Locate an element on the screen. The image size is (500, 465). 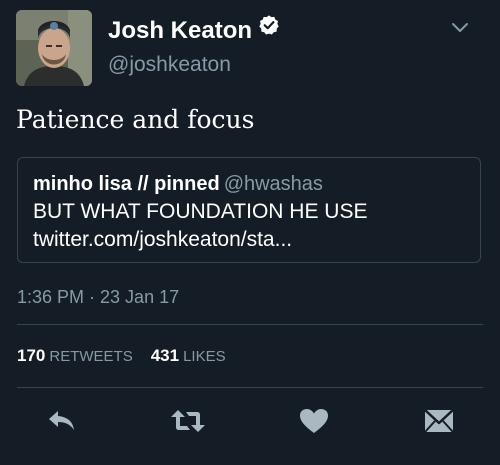
heart-icon is located at coordinates (314, 421).